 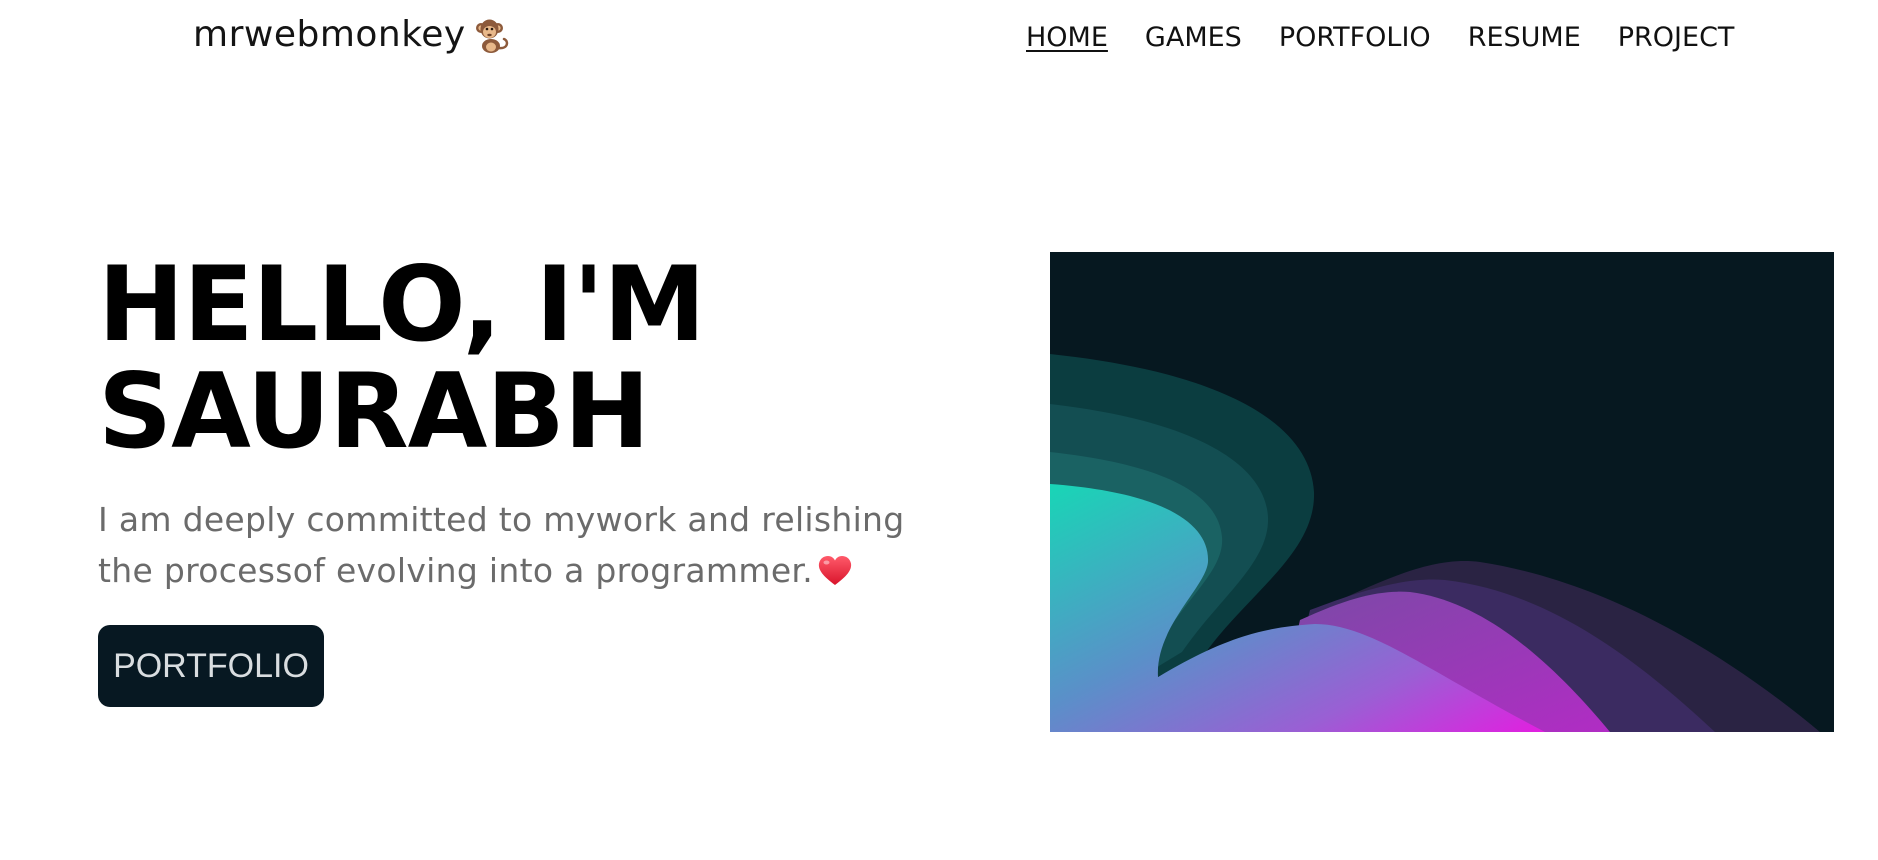 What do you see at coordinates (1355, 38) in the screenshot?
I see `nav-portfolio: PORTFOLIO` at bounding box center [1355, 38].